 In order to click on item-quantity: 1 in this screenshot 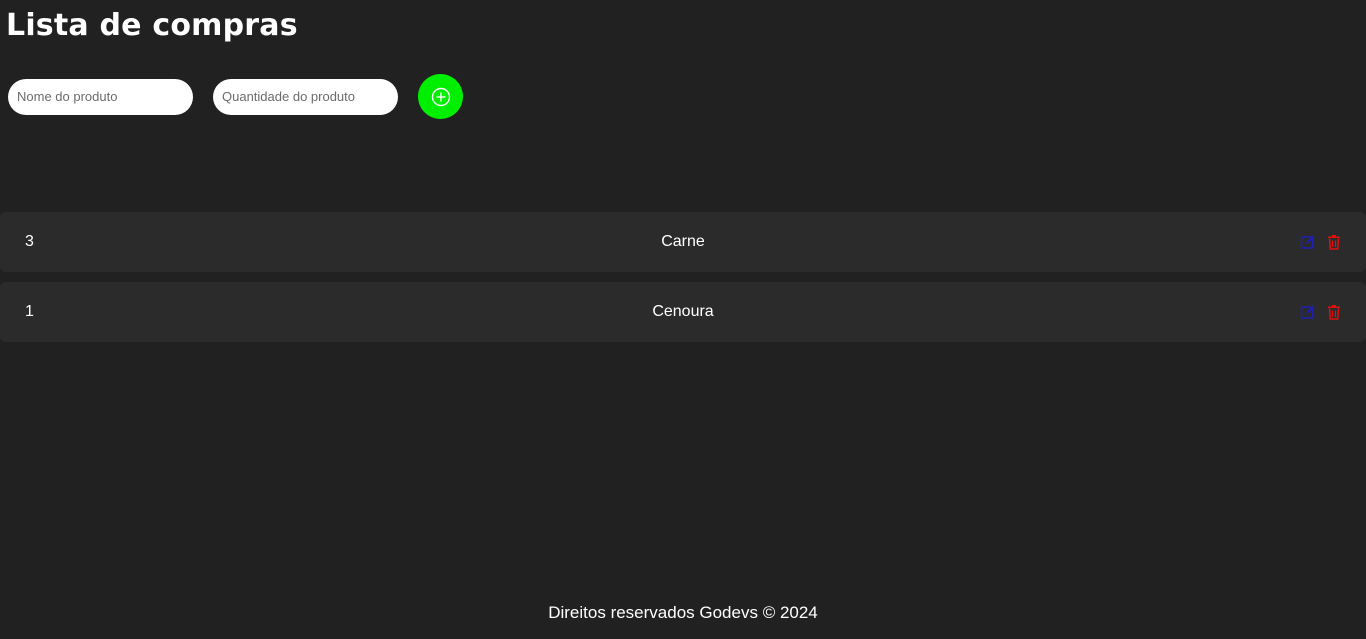, I will do `click(29, 311)`.